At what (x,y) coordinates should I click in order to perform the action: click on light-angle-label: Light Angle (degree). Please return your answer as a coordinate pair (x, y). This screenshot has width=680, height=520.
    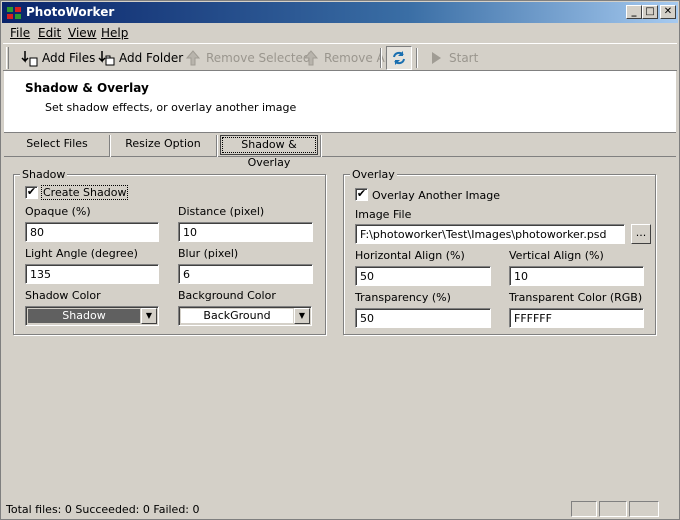
    Looking at the image, I should click on (81, 253).